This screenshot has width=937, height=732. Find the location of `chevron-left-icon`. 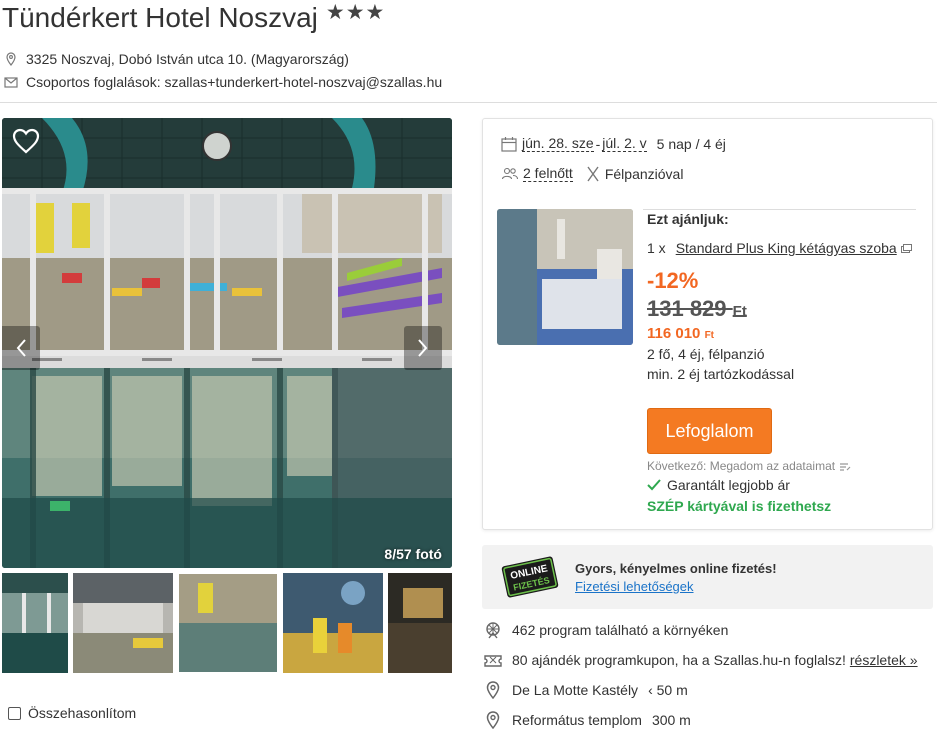

chevron-left-icon is located at coordinates (21, 348).